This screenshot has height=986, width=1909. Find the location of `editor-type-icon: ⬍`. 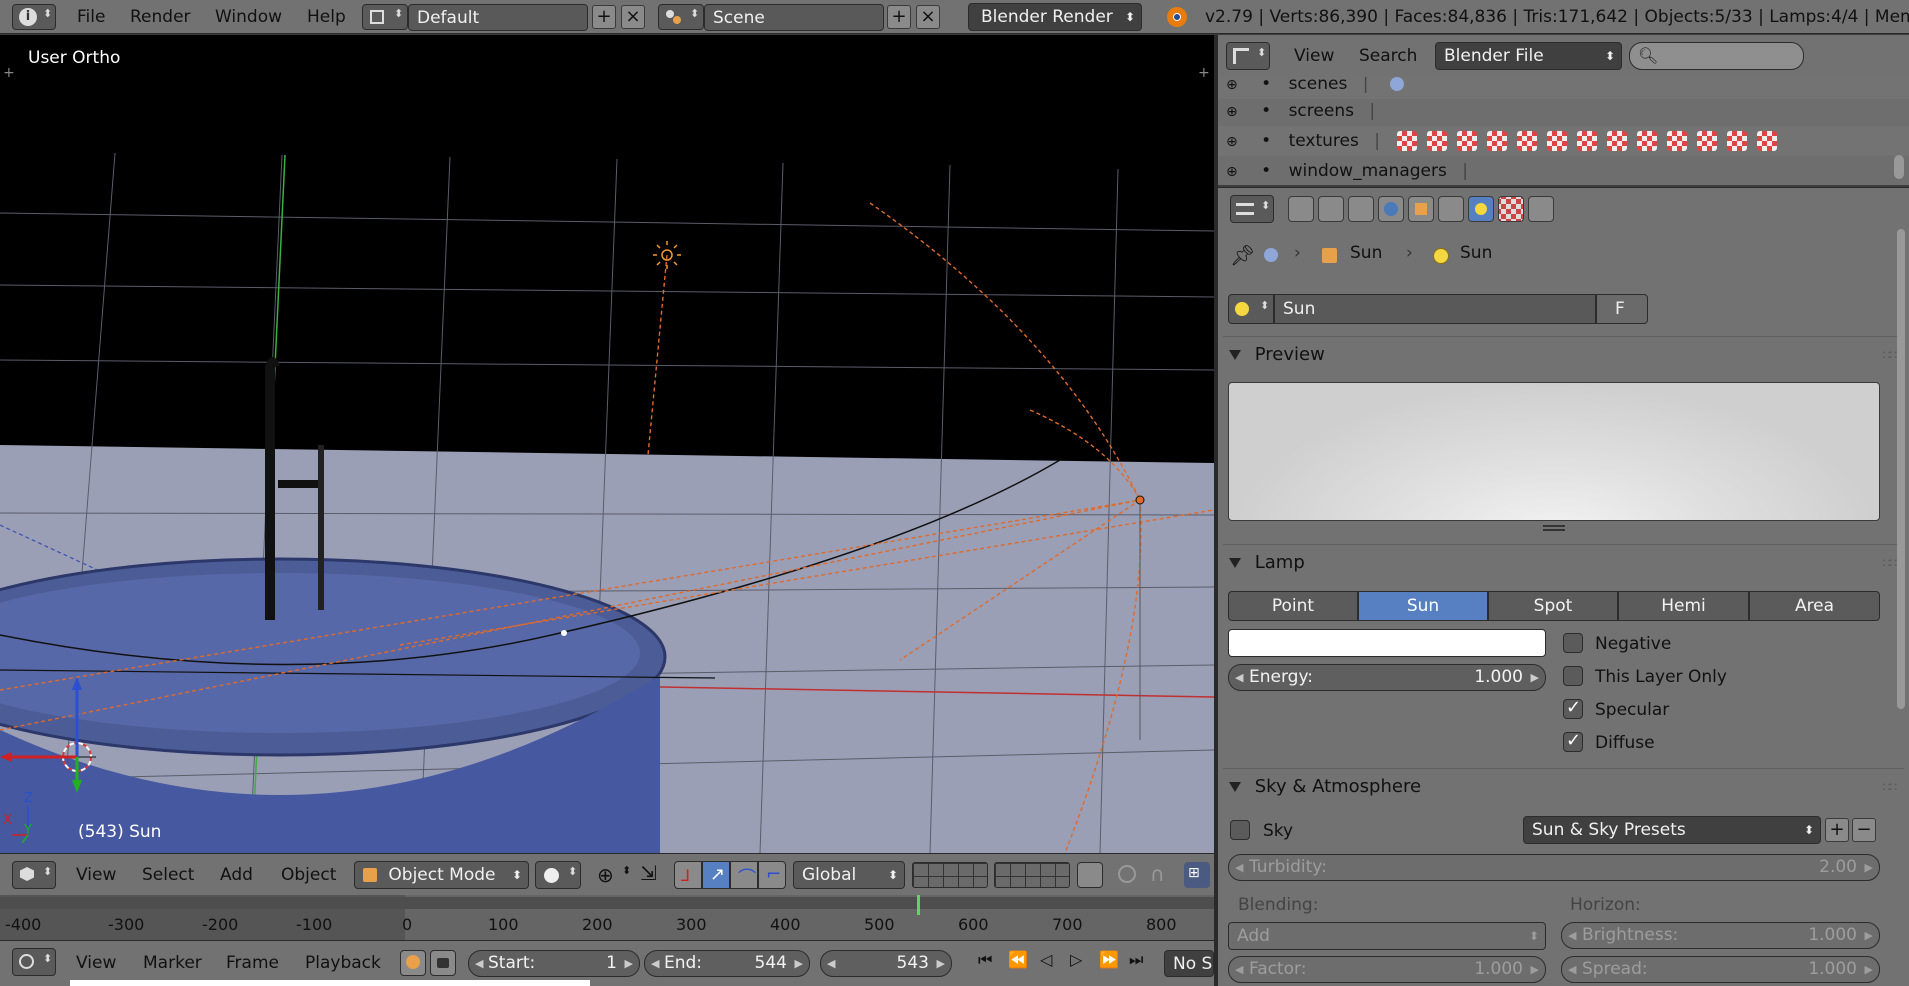

editor-type-icon: ⬍ is located at coordinates (34, 875).